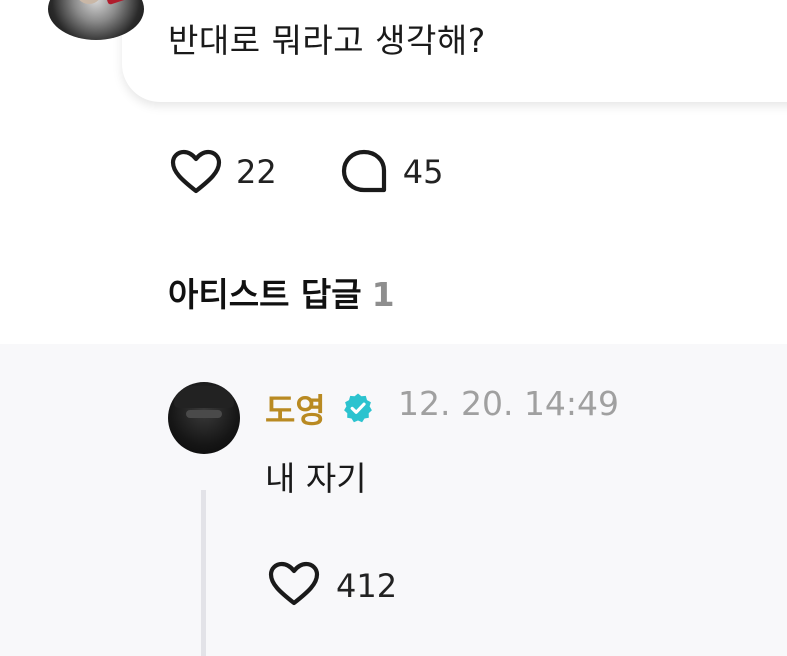 This screenshot has height=656, width=787. Describe the element at coordinates (204, 414) in the screenshot. I see `avatar-eyes-shape` at that location.